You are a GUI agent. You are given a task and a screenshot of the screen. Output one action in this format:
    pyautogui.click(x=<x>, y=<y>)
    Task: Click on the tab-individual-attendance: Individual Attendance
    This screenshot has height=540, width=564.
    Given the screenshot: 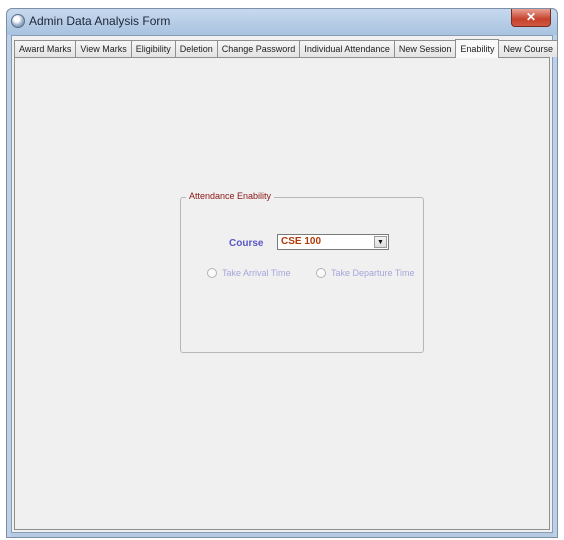 What is the action you would take?
    pyautogui.click(x=347, y=48)
    